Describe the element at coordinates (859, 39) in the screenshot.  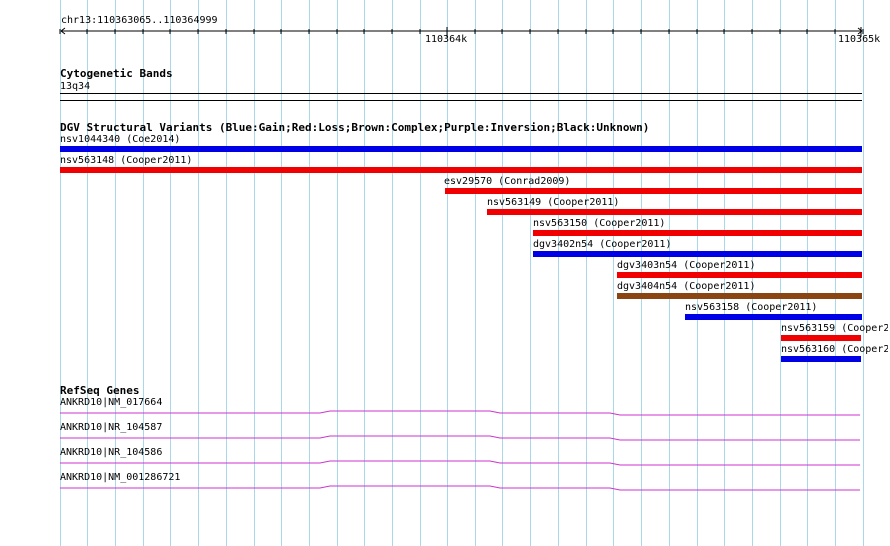
I see `tick-label-110365k: 110365k` at that location.